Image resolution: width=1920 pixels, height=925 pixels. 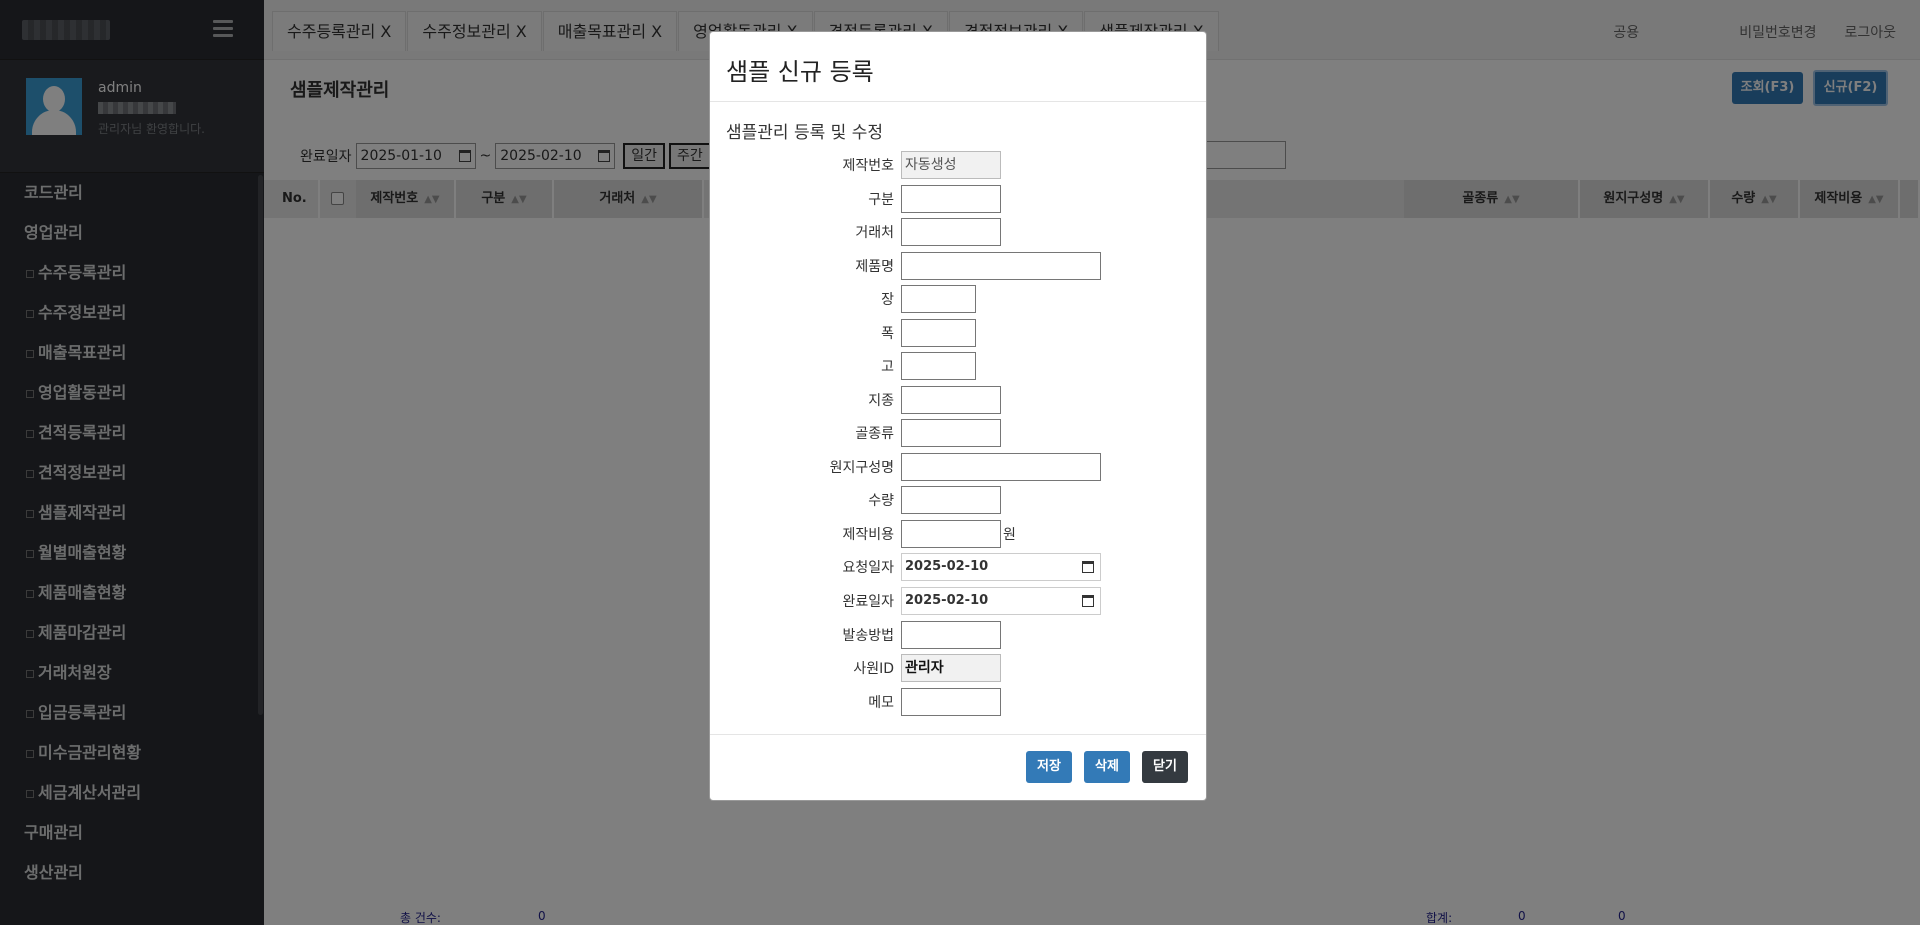 I want to click on field-row: 지종, so click(x=959, y=399).